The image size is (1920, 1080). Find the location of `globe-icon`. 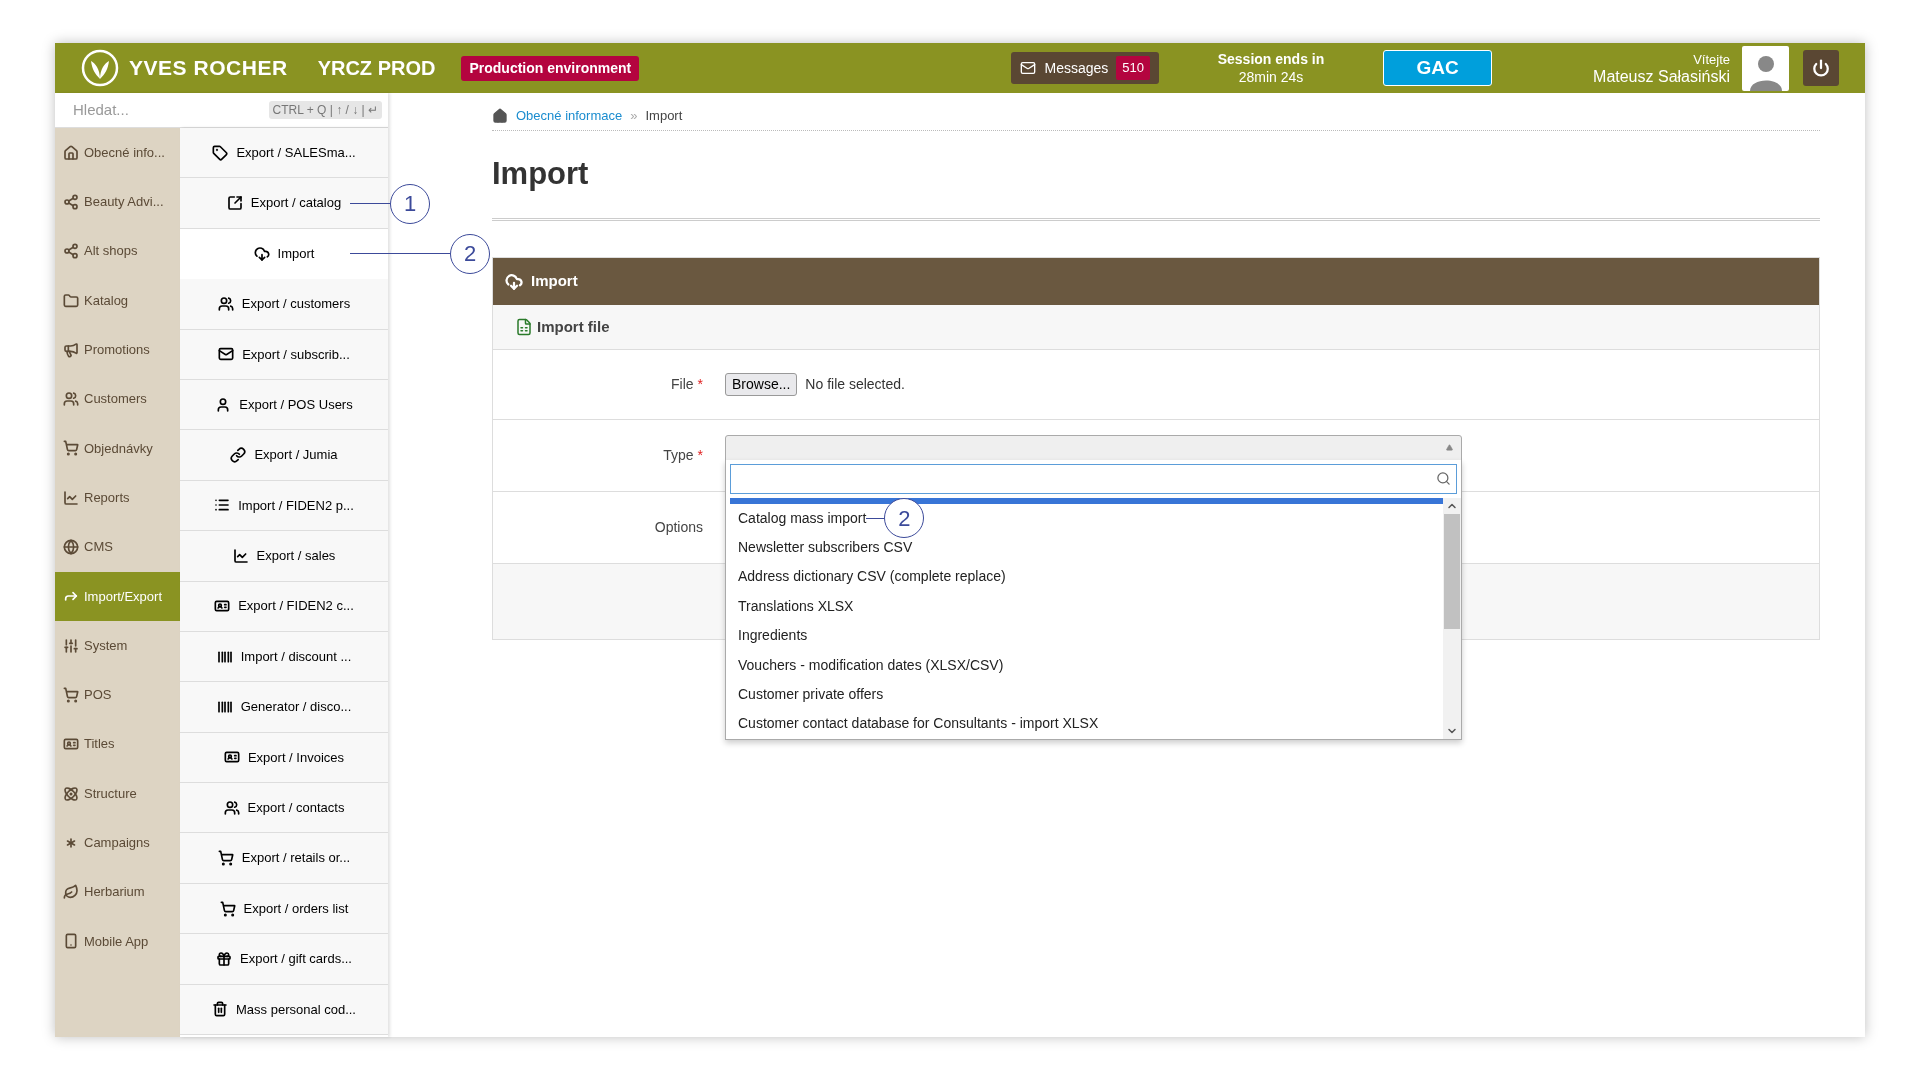

globe-icon is located at coordinates (71, 547).